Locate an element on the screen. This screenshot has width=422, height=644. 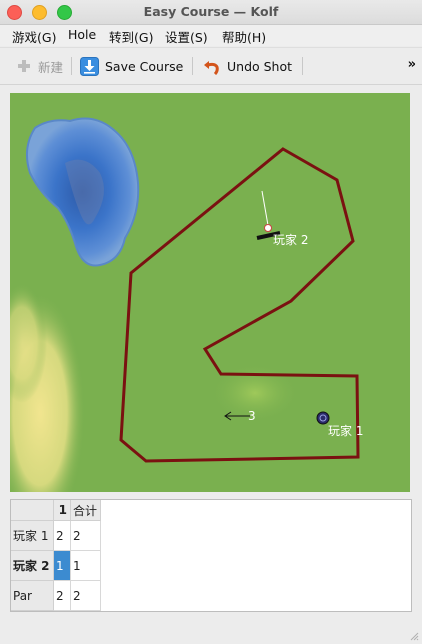
hole-number-label: 3 is located at coordinates (252, 416).